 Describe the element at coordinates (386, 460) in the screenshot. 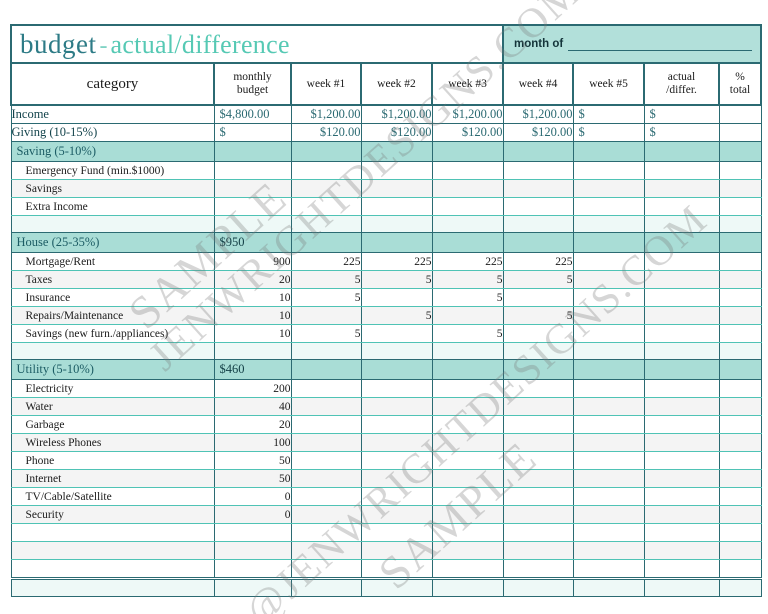

I see `budget-row: Phone 50` at that location.